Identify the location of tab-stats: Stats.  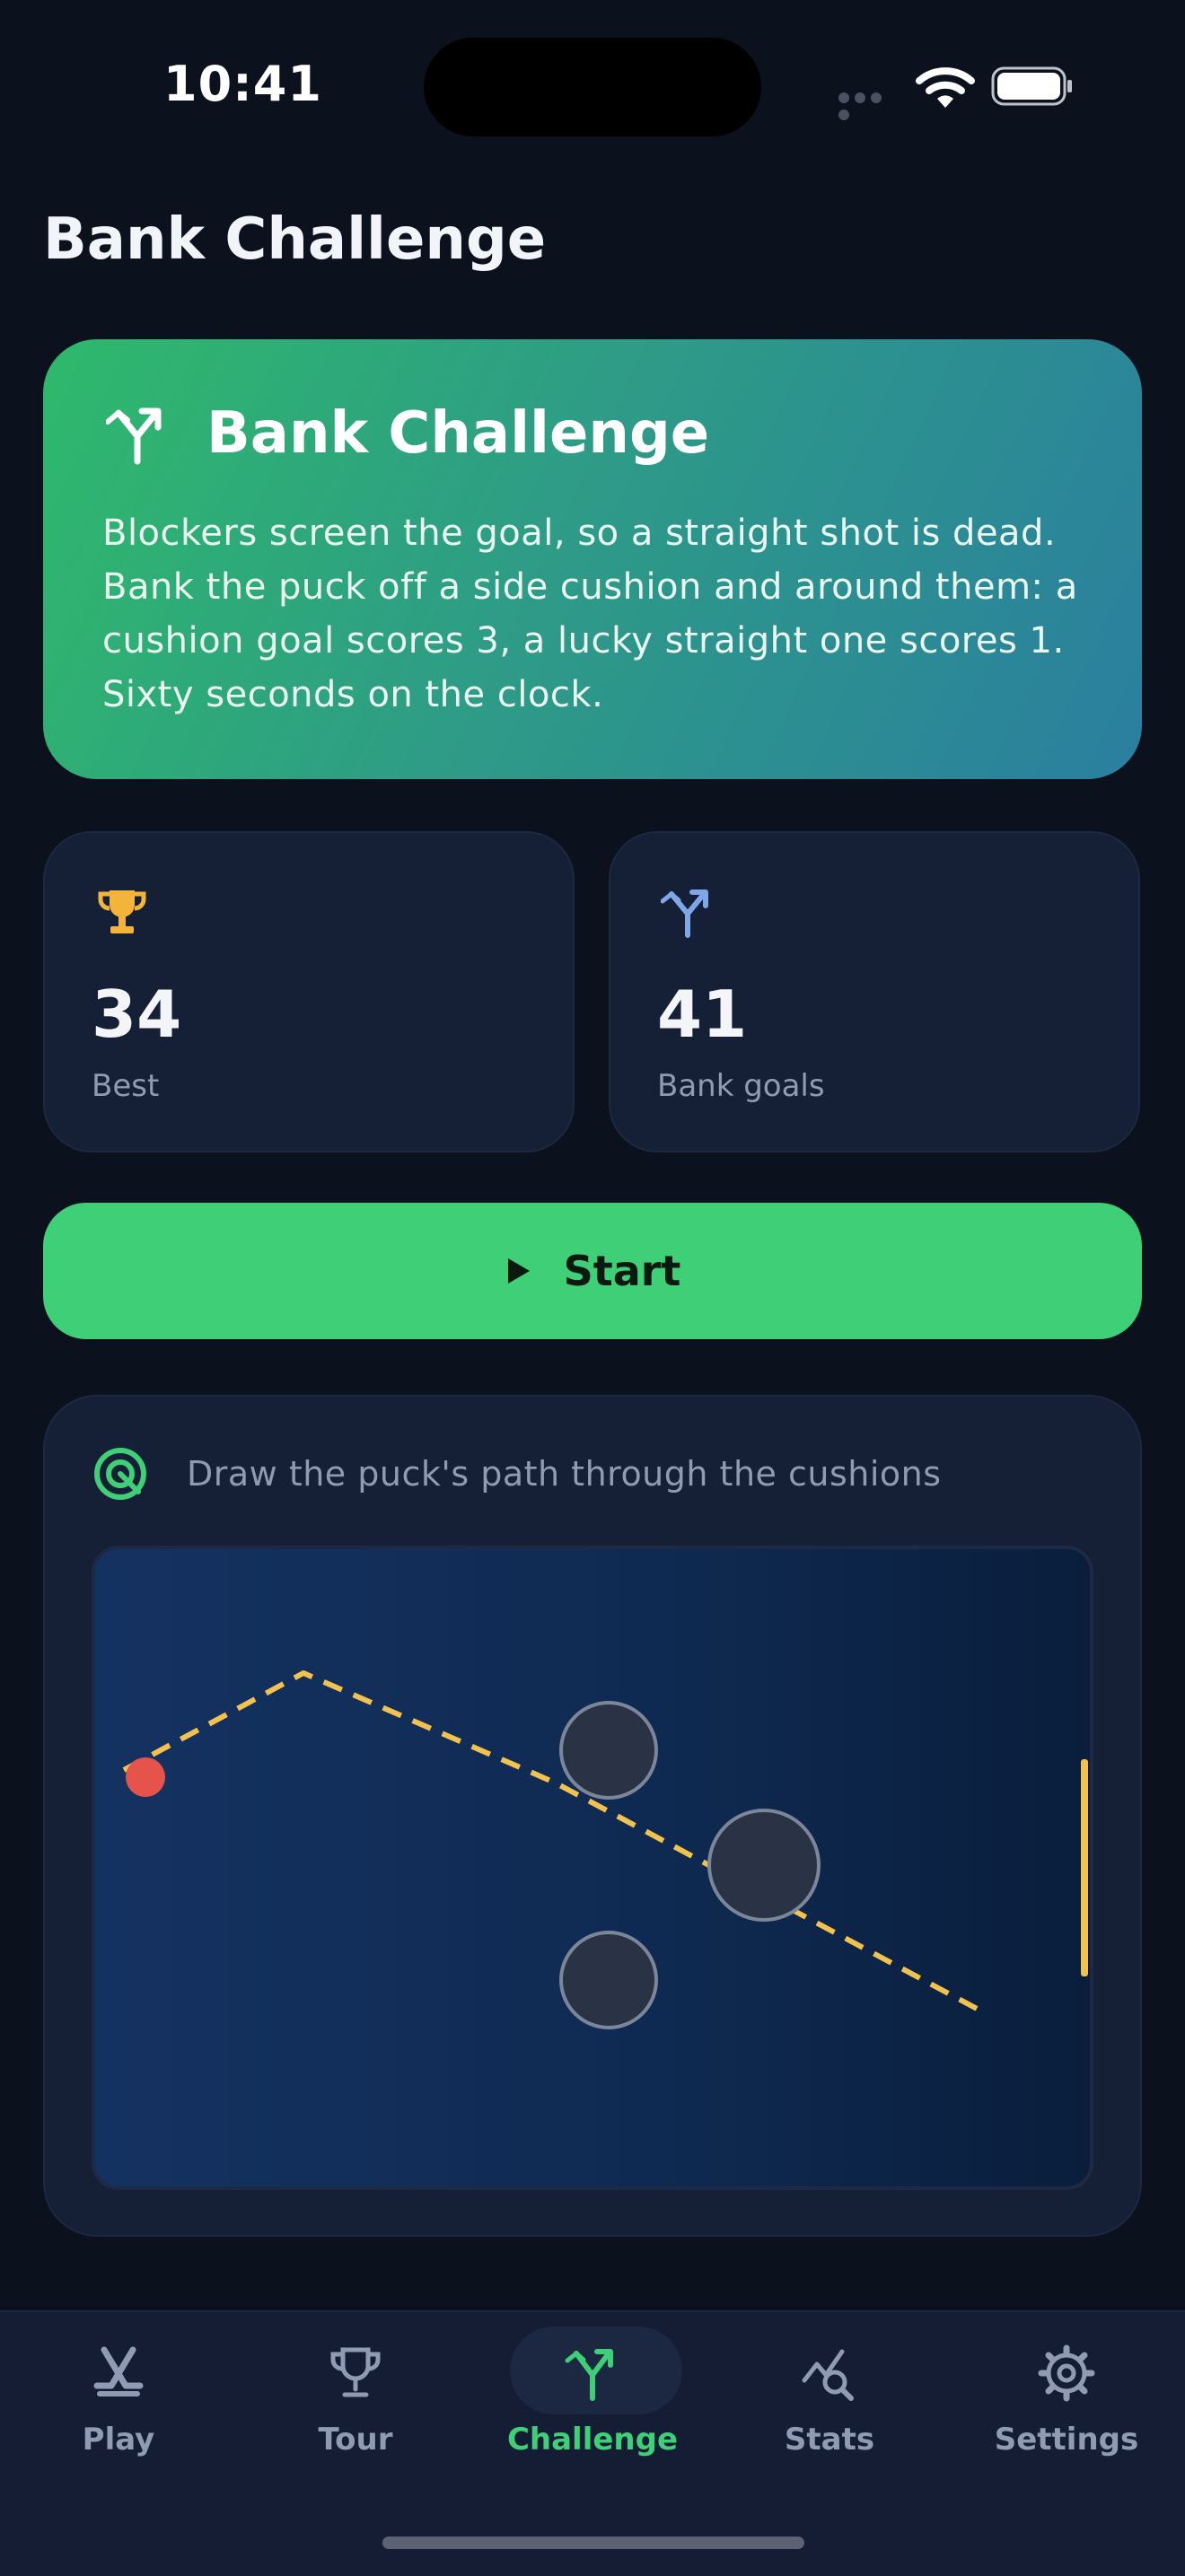
(829, 2402).